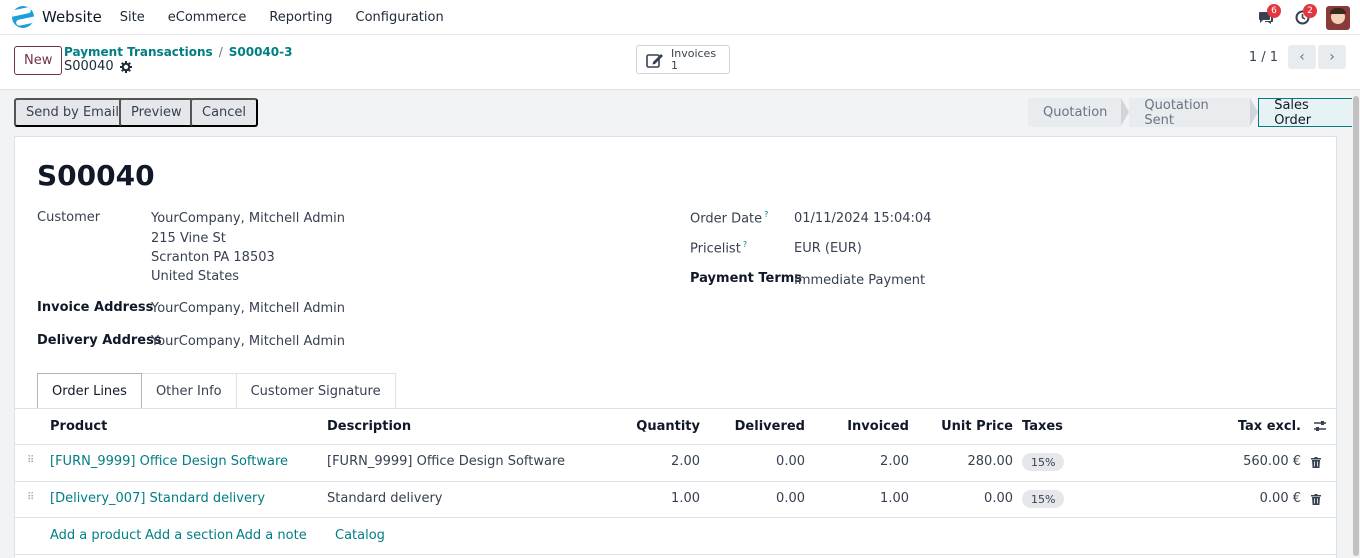 The image size is (1360, 558). What do you see at coordinates (195, 276) in the screenshot?
I see `customer-country: United States` at bounding box center [195, 276].